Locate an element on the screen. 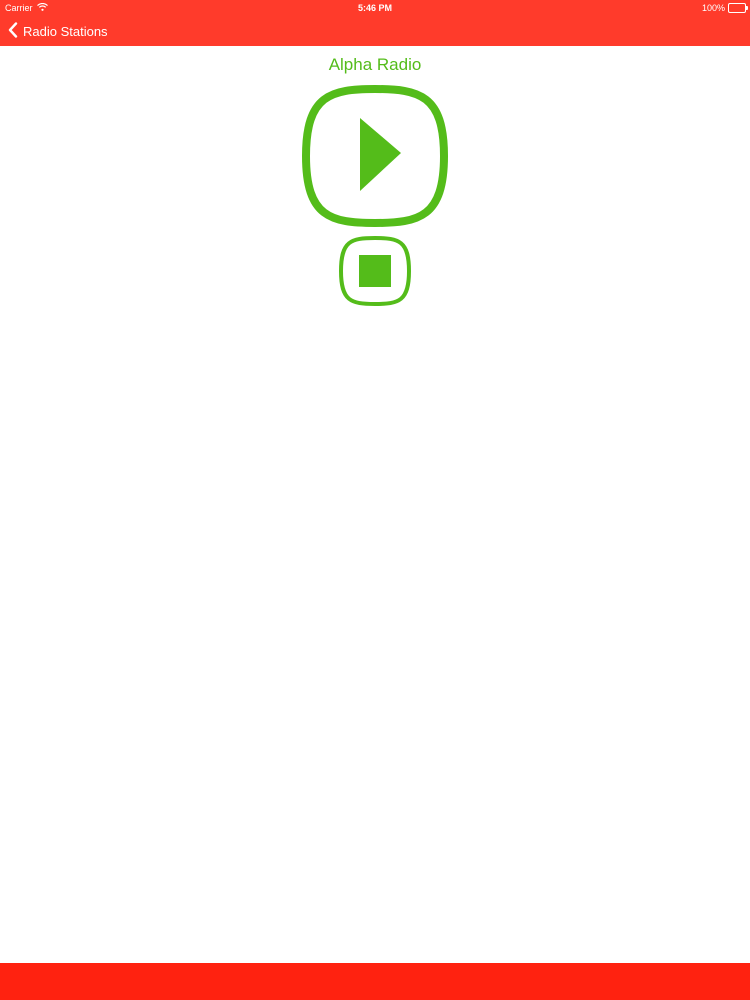 This screenshot has height=1000, width=750. status-bar: Carrier 5:46 PM 100% is located at coordinates (375, 7).